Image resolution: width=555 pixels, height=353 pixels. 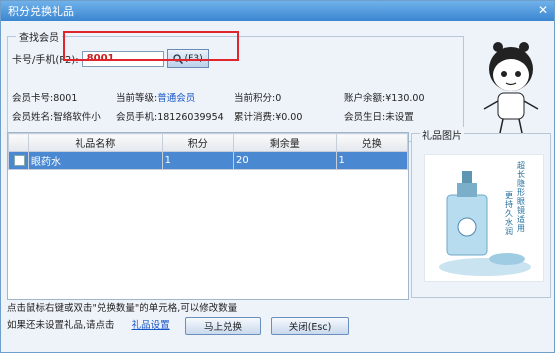 What do you see at coordinates (198, 142) in the screenshot?
I see `column-header-points: 积分` at bounding box center [198, 142].